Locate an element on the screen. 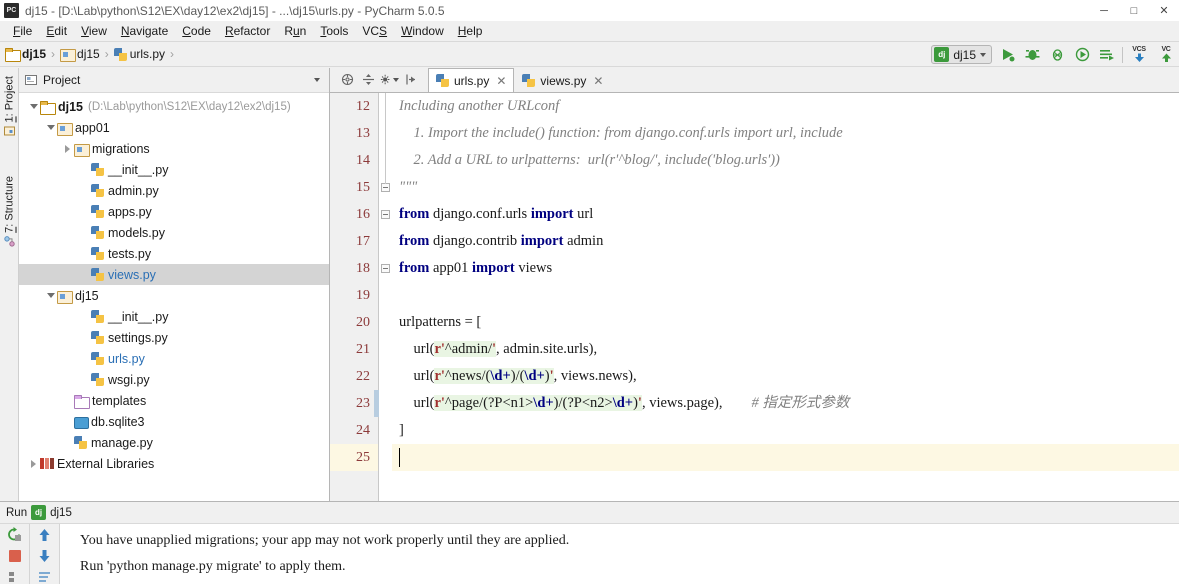 The height and width of the screenshot is (584, 1179). vcs-update-icon: VCS is located at coordinates (1139, 55).